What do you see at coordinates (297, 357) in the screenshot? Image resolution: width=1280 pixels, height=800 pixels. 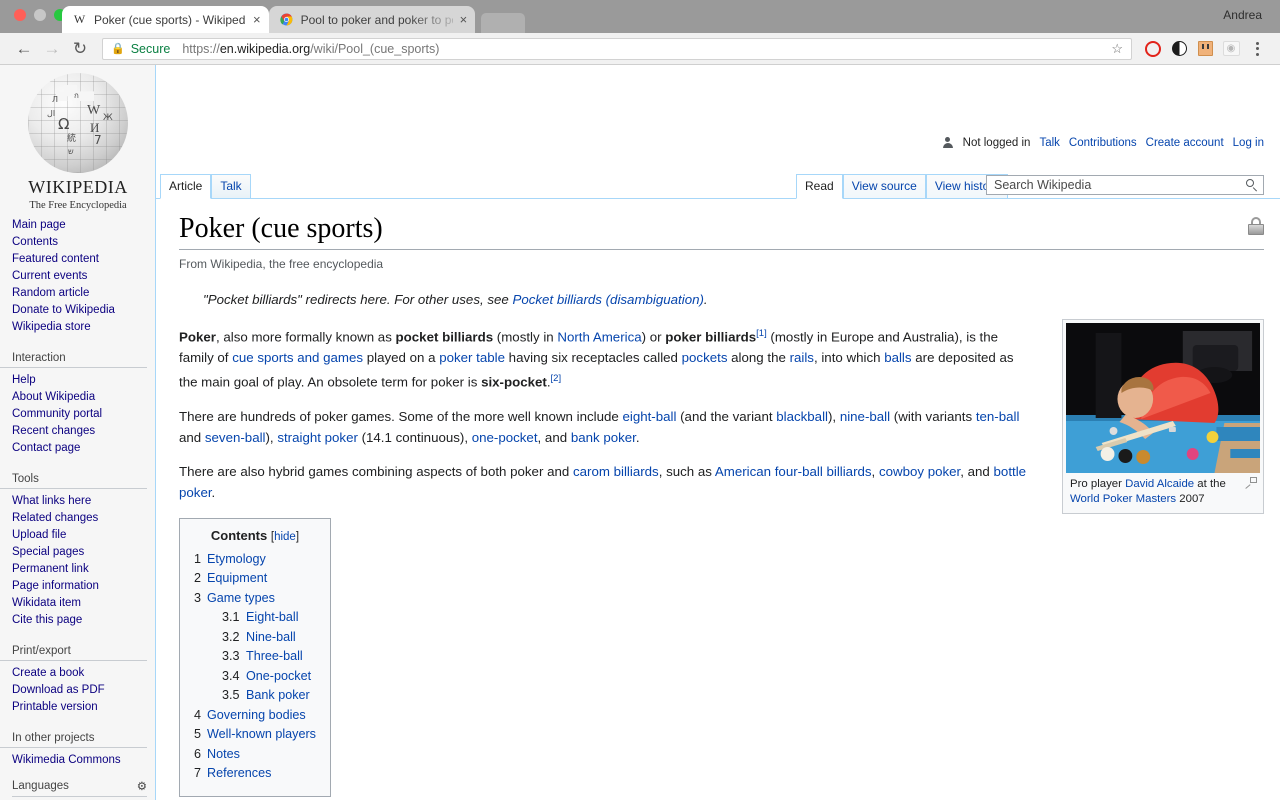 I see `link-cue-sports-and-games: cue sports and games` at bounding box center [297, 357].